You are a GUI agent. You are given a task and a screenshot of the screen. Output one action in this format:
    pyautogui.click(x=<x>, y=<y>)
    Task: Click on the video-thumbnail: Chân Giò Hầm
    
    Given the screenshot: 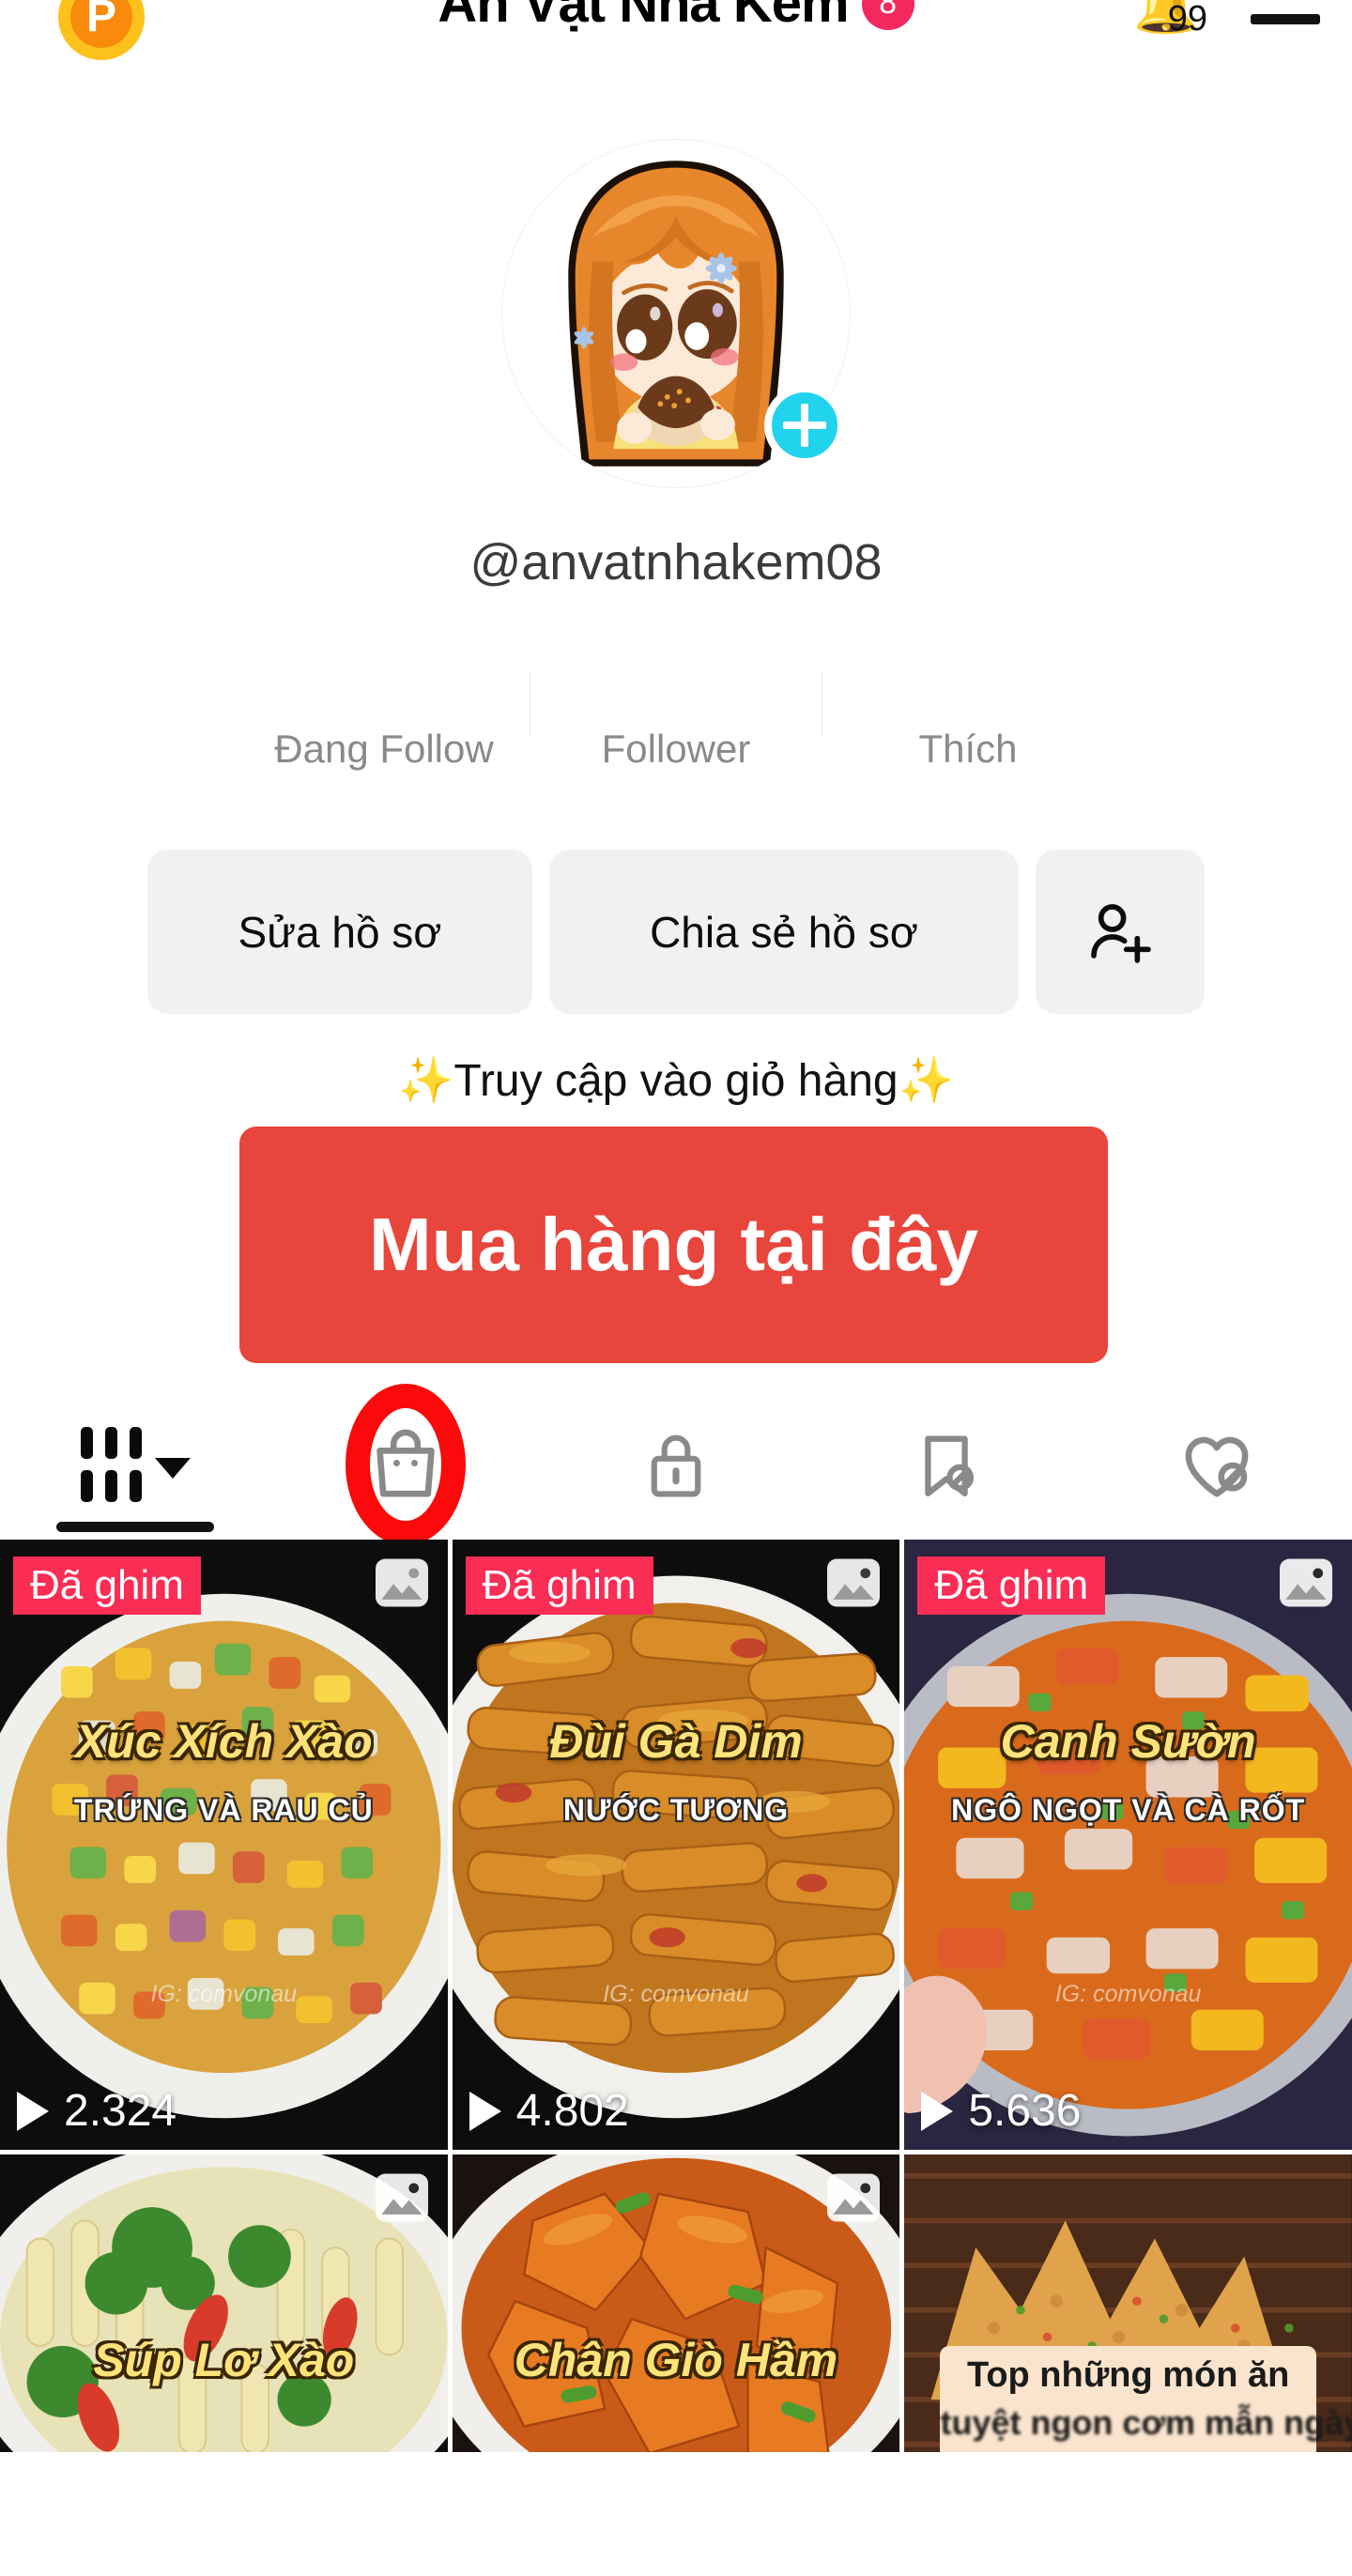 What is the action you would take?
    pyautogui.click(x=676, y=2303)
    